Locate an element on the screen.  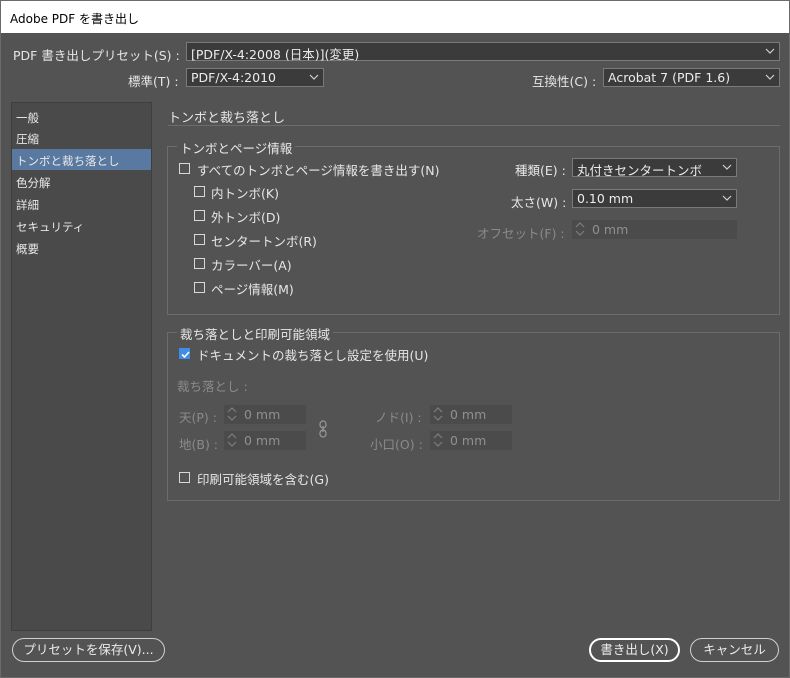
mark-type-label: 種類(E) : is located at coordinates (540, 170).